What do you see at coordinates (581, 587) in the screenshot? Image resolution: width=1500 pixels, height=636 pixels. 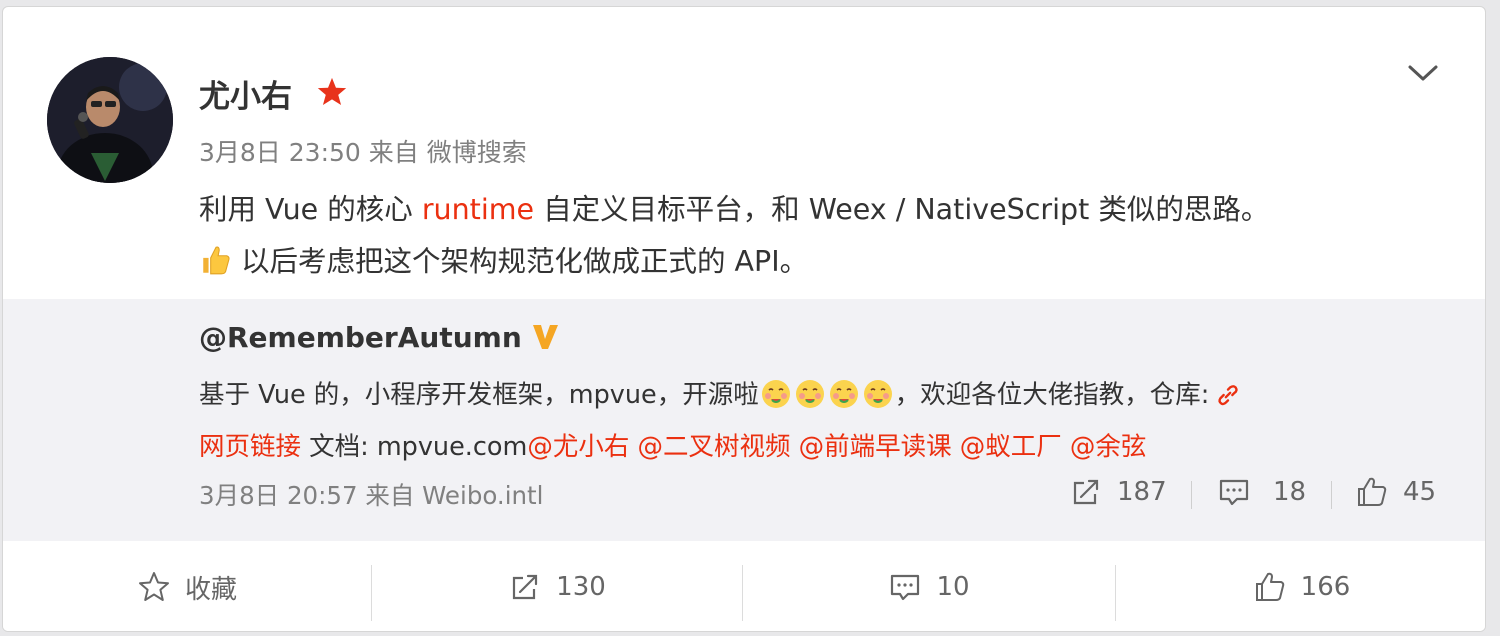 I see `repost-count: 130` at bounding box center [581, 587].